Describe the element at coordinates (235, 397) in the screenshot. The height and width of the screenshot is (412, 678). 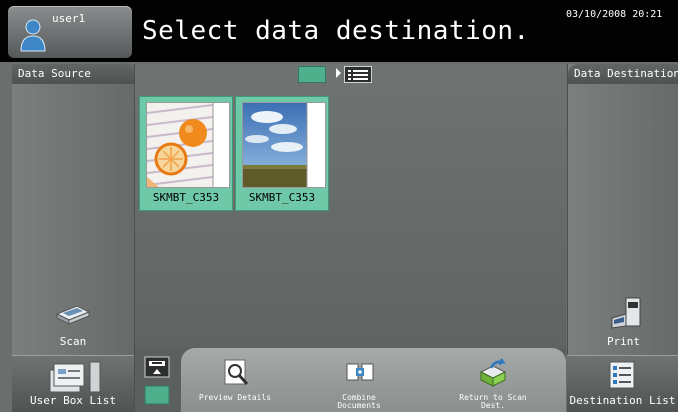
I see `preview-details-label: Preview Details` at that location.